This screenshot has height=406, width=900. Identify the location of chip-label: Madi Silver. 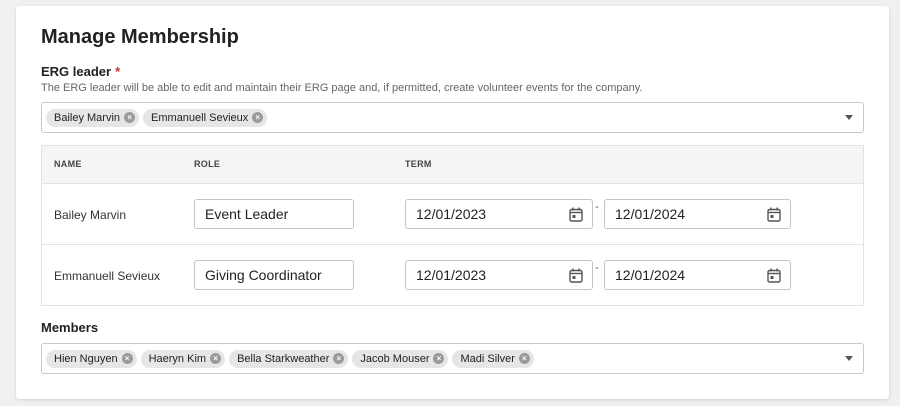
(487, 358).